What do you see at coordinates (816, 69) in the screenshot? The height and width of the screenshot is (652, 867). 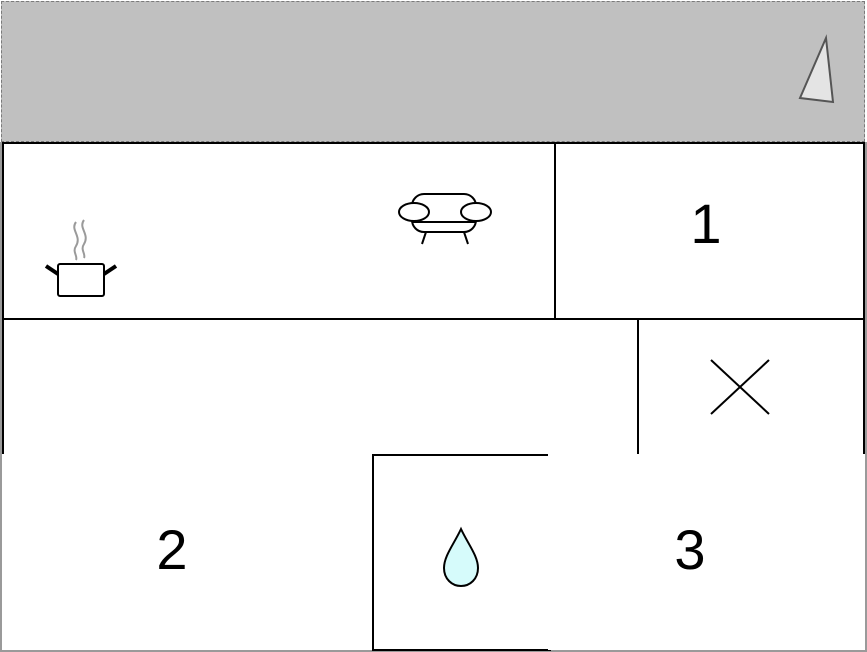 I see `north-arrow-icon` at bounding box center [816, 69].